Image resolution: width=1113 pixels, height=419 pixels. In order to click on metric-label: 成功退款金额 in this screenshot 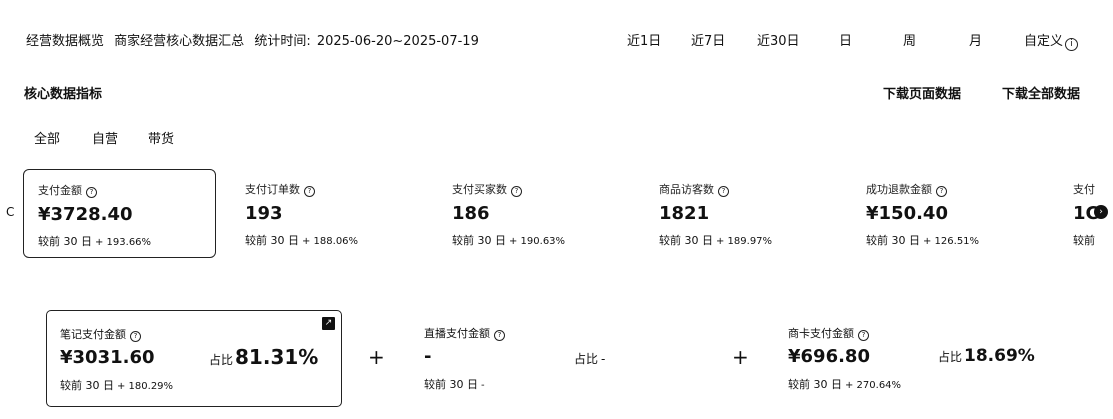, I will do `click(899, 189)`.